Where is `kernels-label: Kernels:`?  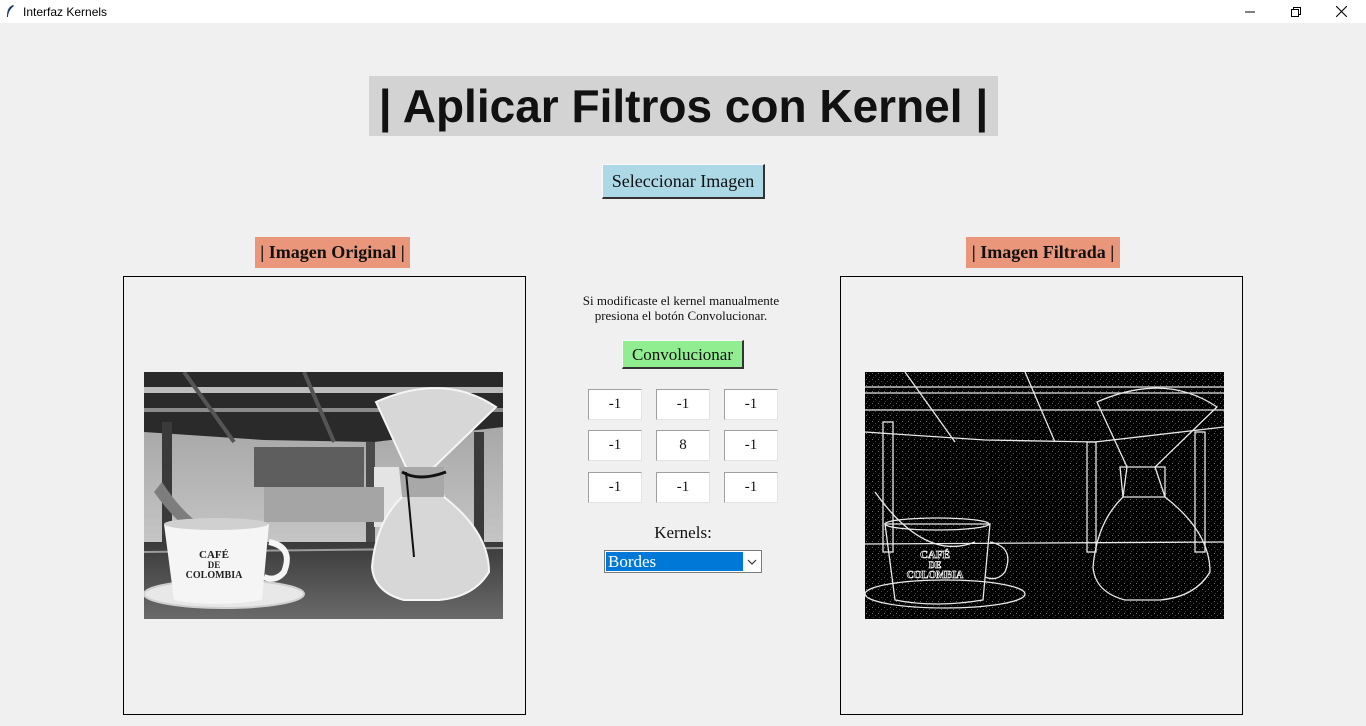
kernels-label: Kernels: is located at coordinates (683, 532).